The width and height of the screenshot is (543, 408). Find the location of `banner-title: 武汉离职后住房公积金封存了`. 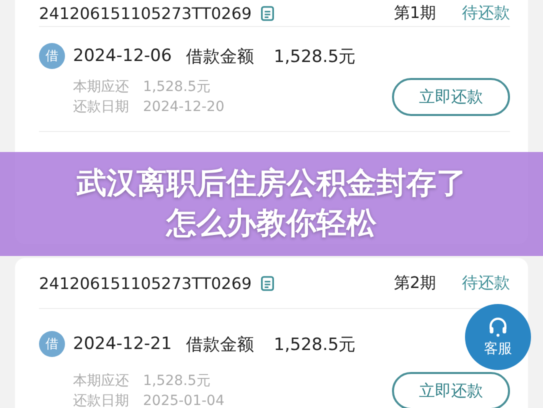

banner-title: 武汉离职后住房公积金封存了 is located at coordinates (271, 184).